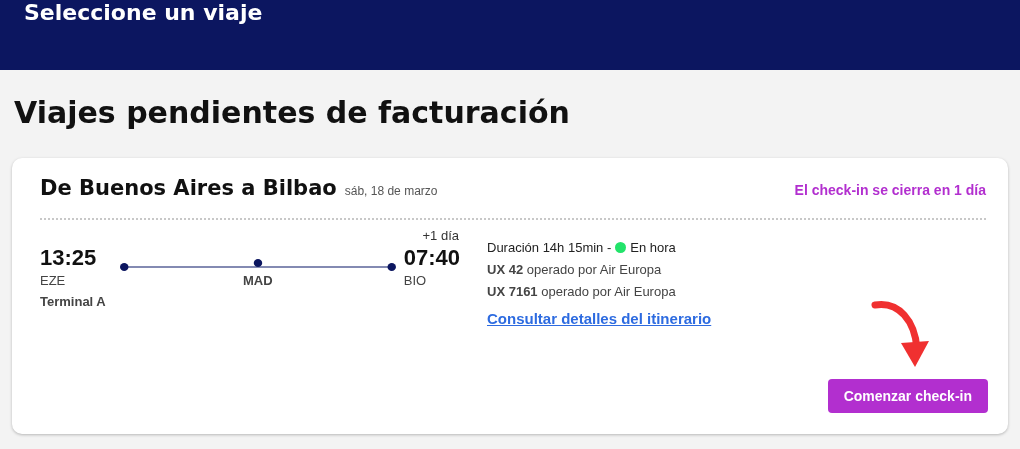  Describe the element at coordinates (549, 247) in the screenshot. I see `duration-text: Duración 14h 15min -` at that location.